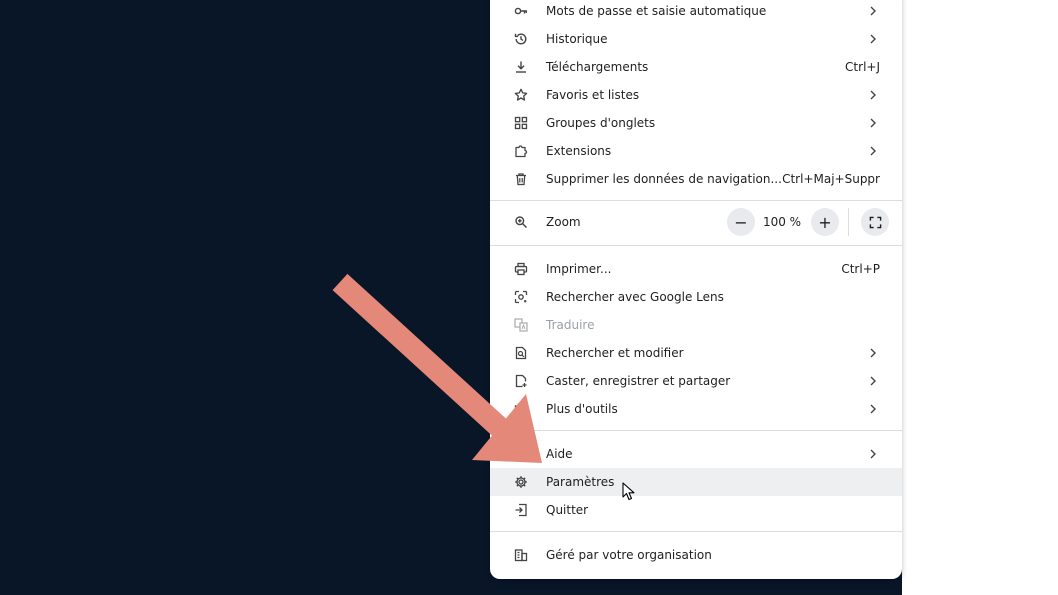 This screenshot has height=595, width=1058. I want to click on menu-item-label: Paramètres, so click(580, 482).